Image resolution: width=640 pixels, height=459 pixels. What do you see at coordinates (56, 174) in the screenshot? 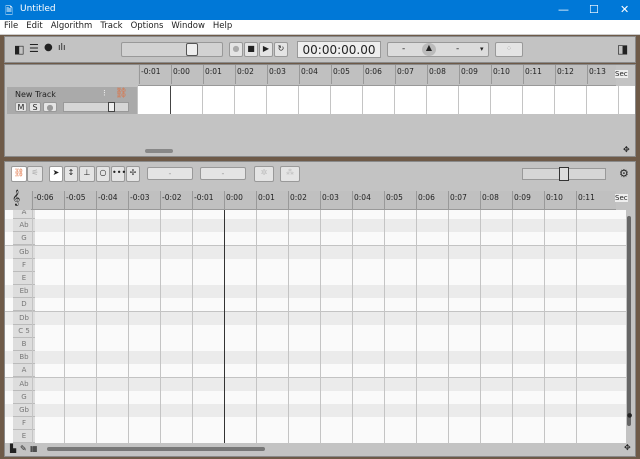
I see `select-tool-icon: ➤` at bounding box center [56, 174].